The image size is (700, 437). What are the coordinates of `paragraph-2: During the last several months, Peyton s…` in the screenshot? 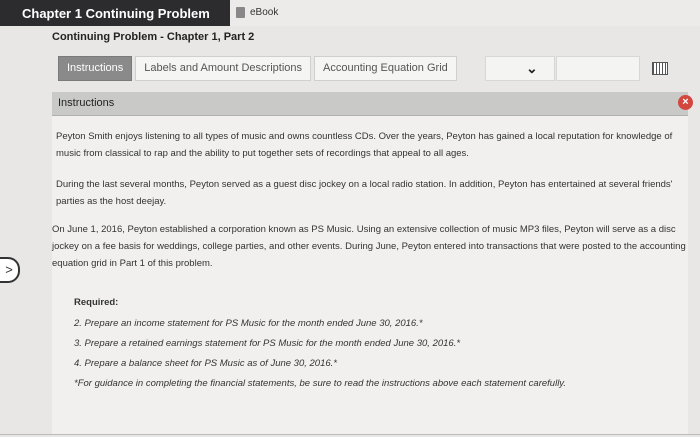 It's located at (364, 193).